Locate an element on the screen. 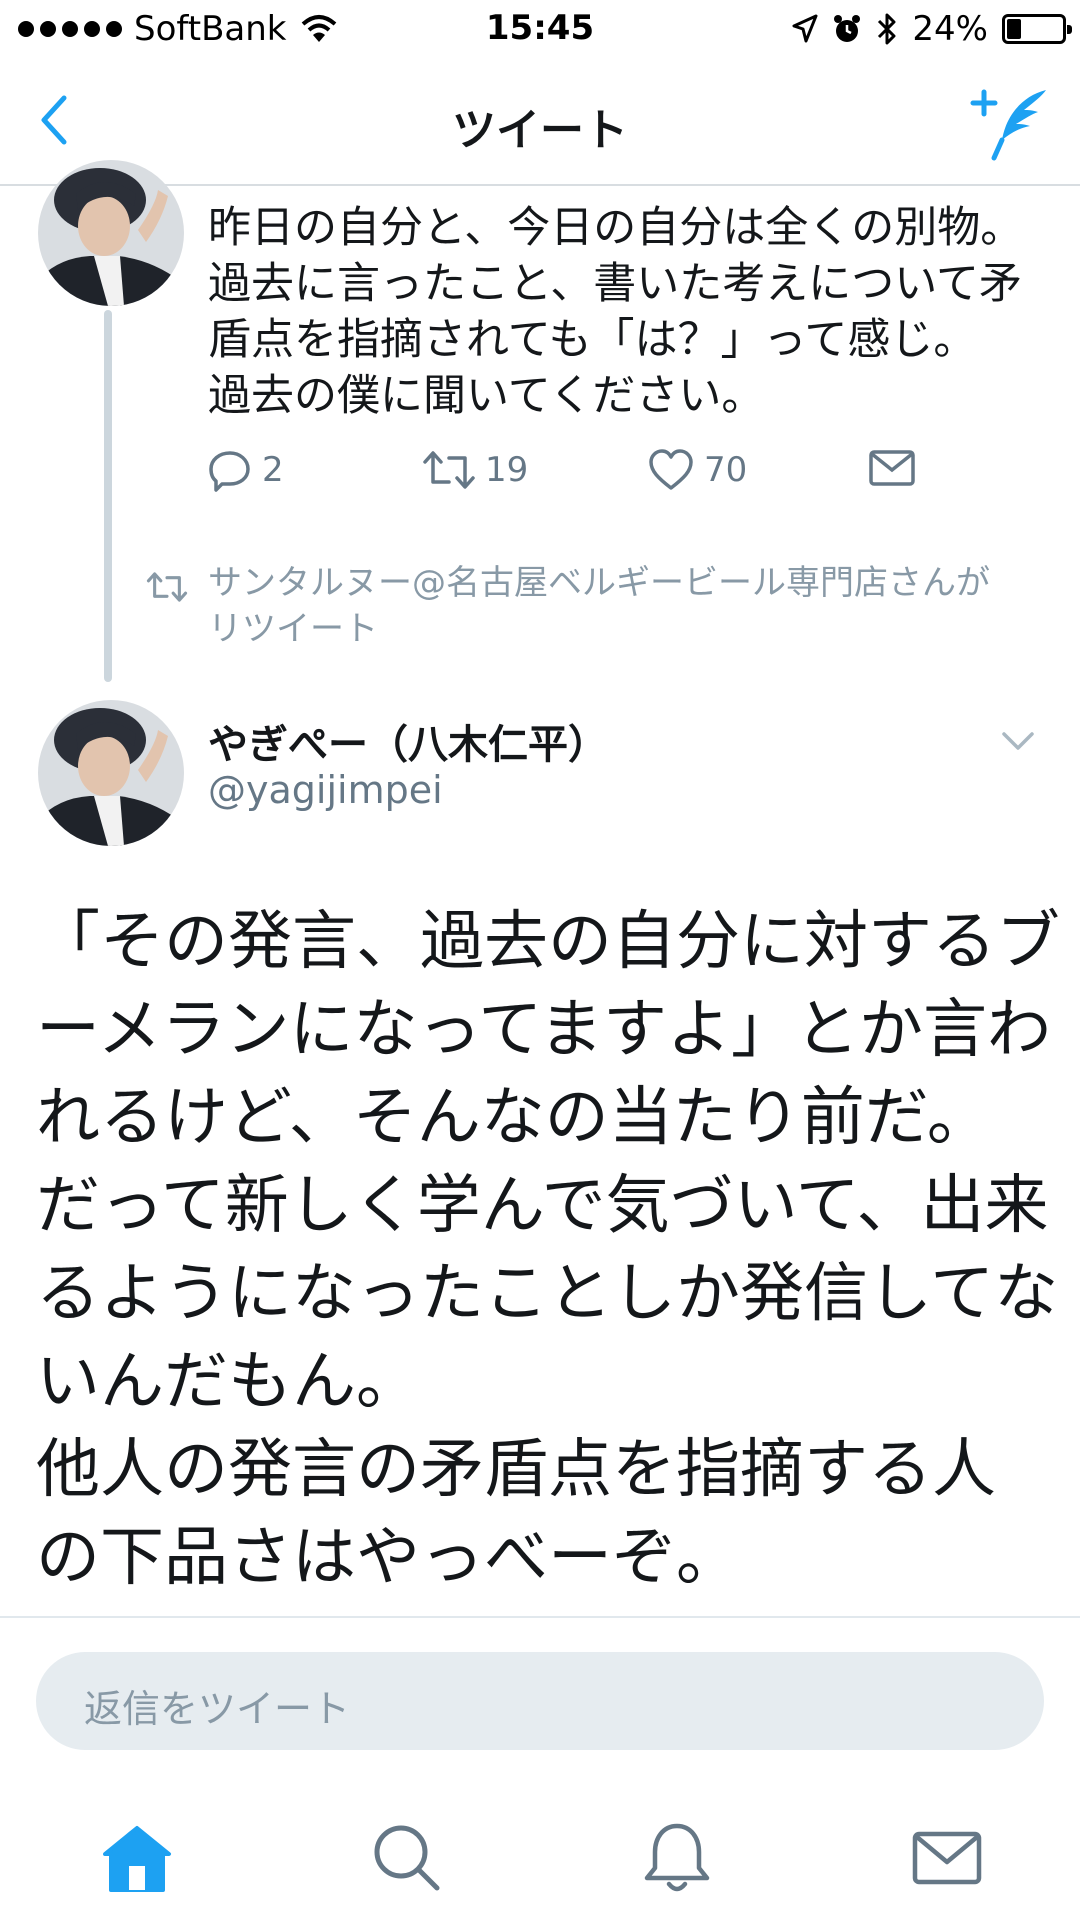  previous-tweet-line: 過去の僕に聞いてください。 is located at coordinates (486, 396).